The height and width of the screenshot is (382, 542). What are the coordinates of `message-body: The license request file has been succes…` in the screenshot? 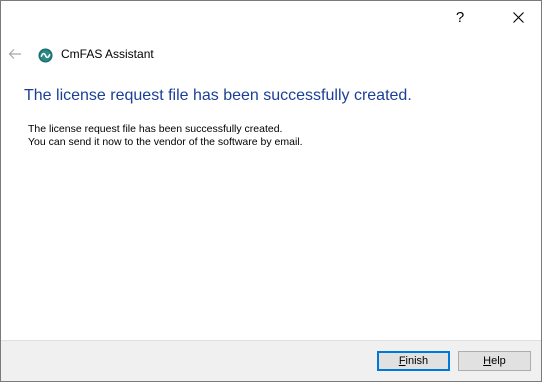 It's located at (165, 135).